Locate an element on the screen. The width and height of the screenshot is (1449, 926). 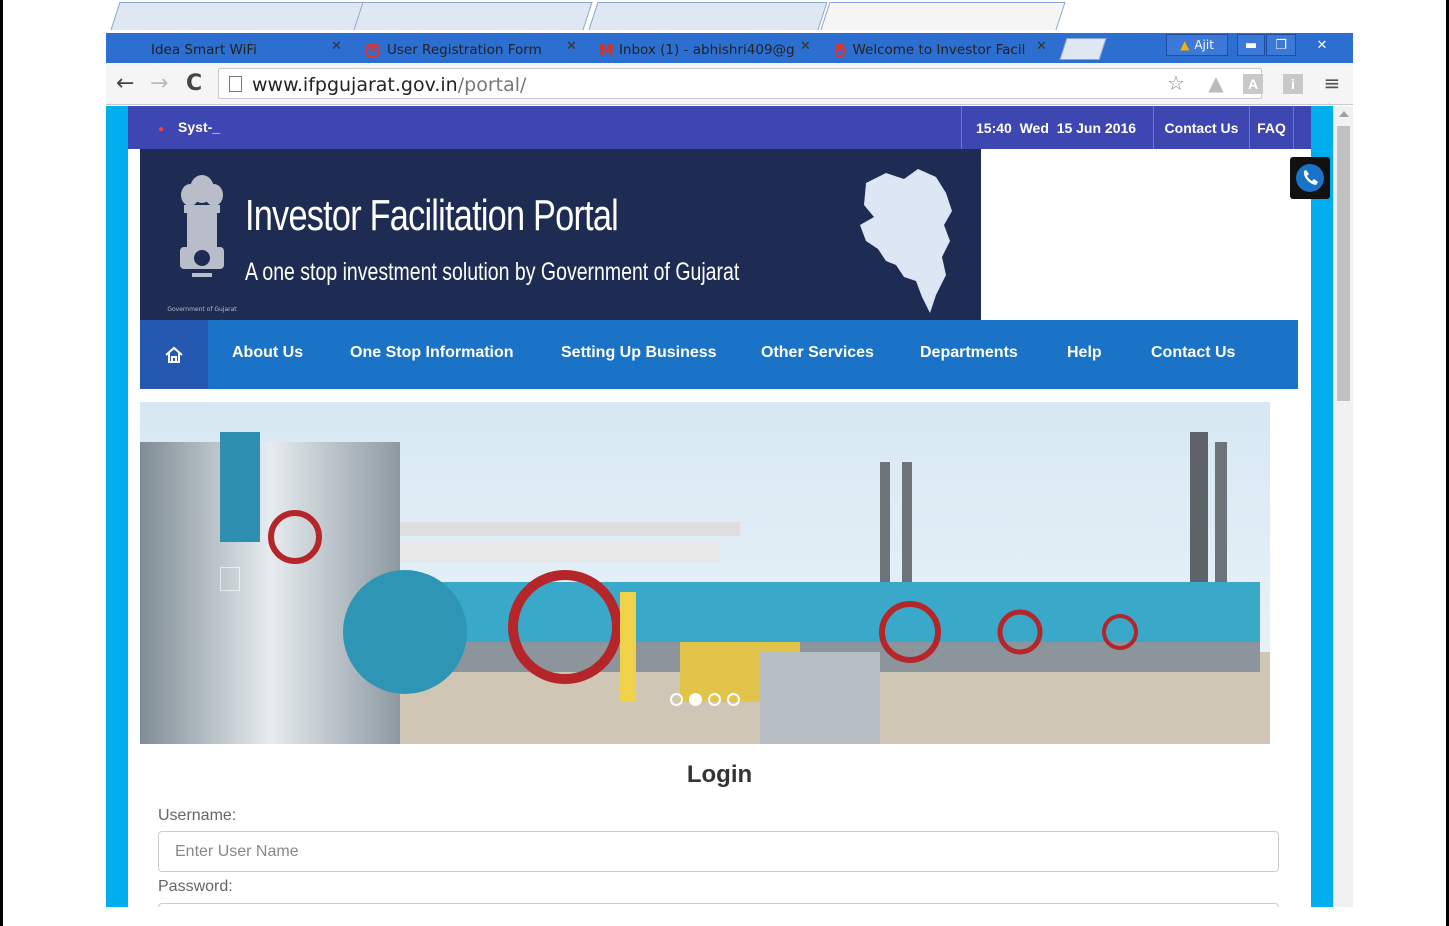
top-faq-link: FAQ is located at coordinates (1271, 127).